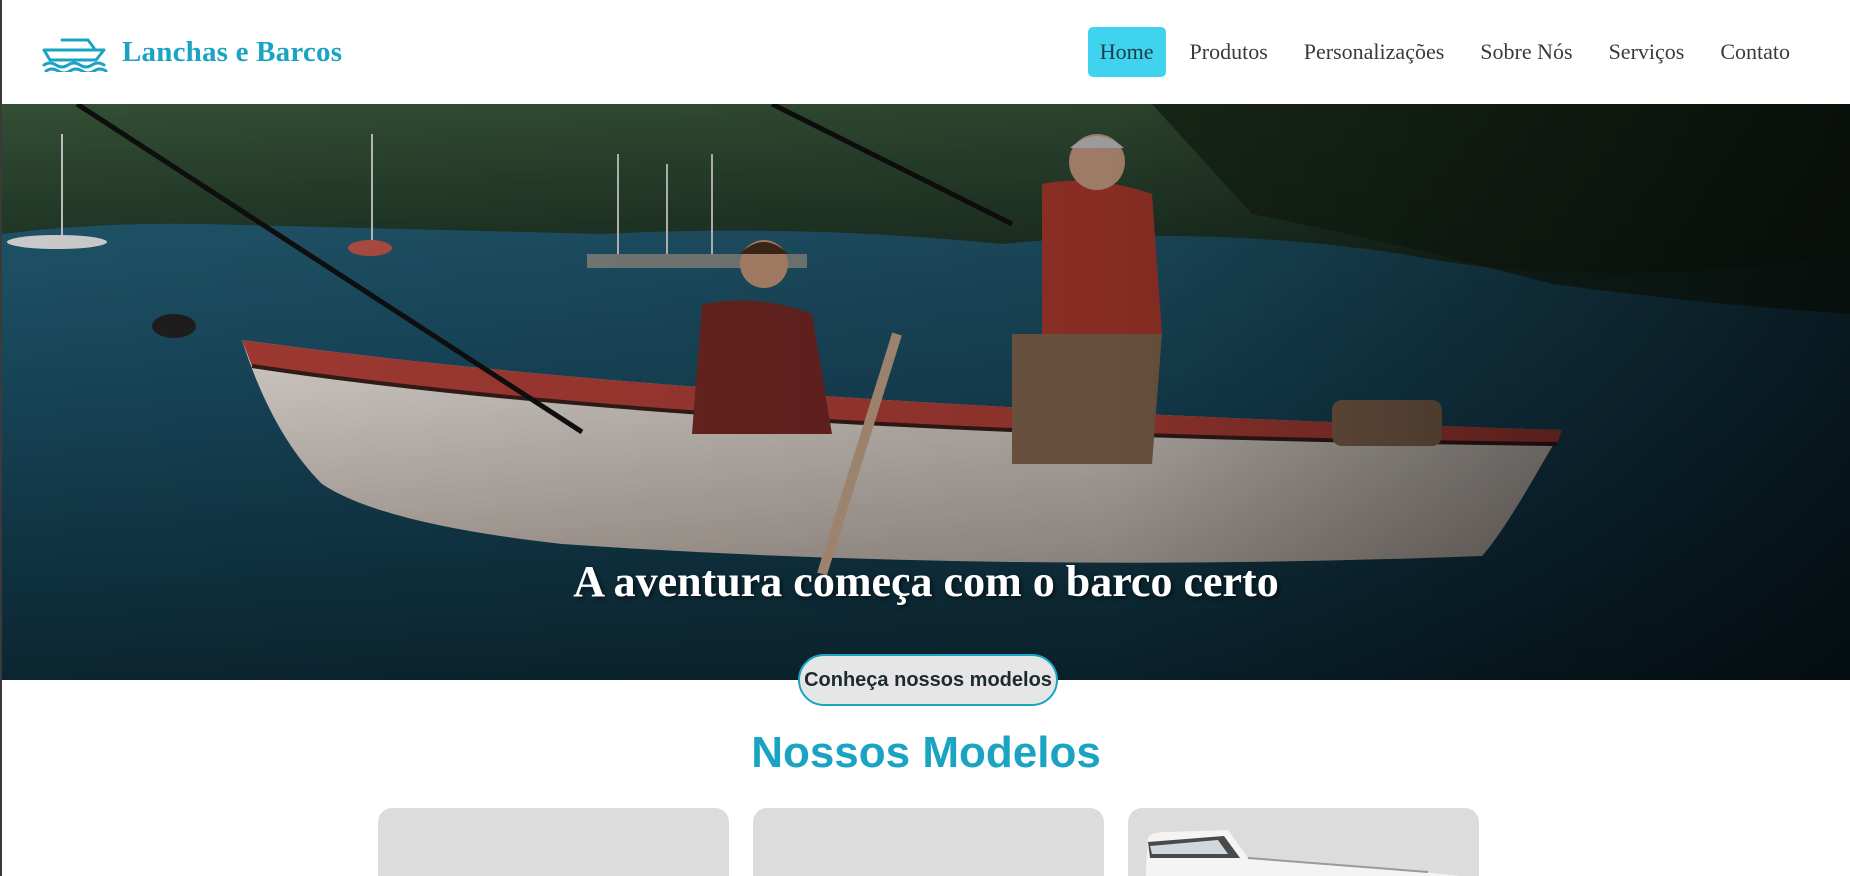 Image resolution: width=1850 pixels, height=876 pixels. Describe the element at coordinates (1647, 52) in the screenshot. I see `nav-servicos: Serviços` at that location.